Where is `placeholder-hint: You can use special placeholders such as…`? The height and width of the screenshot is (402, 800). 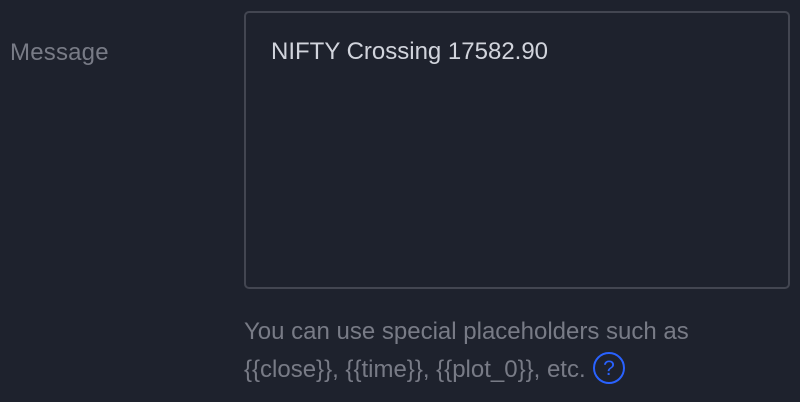 placeholder-hint: You can use special placeholders such as… is located at coordinates (514, 351).